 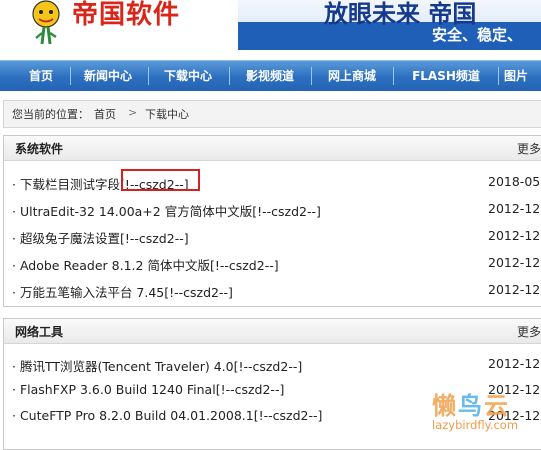 What do you see at coordinates (272, 290) in the screenshot?
I see `list-item: · 万能五笔输入法平台 7.45[!--cszd2--] 2012-12` at bounding box center [272, 290].